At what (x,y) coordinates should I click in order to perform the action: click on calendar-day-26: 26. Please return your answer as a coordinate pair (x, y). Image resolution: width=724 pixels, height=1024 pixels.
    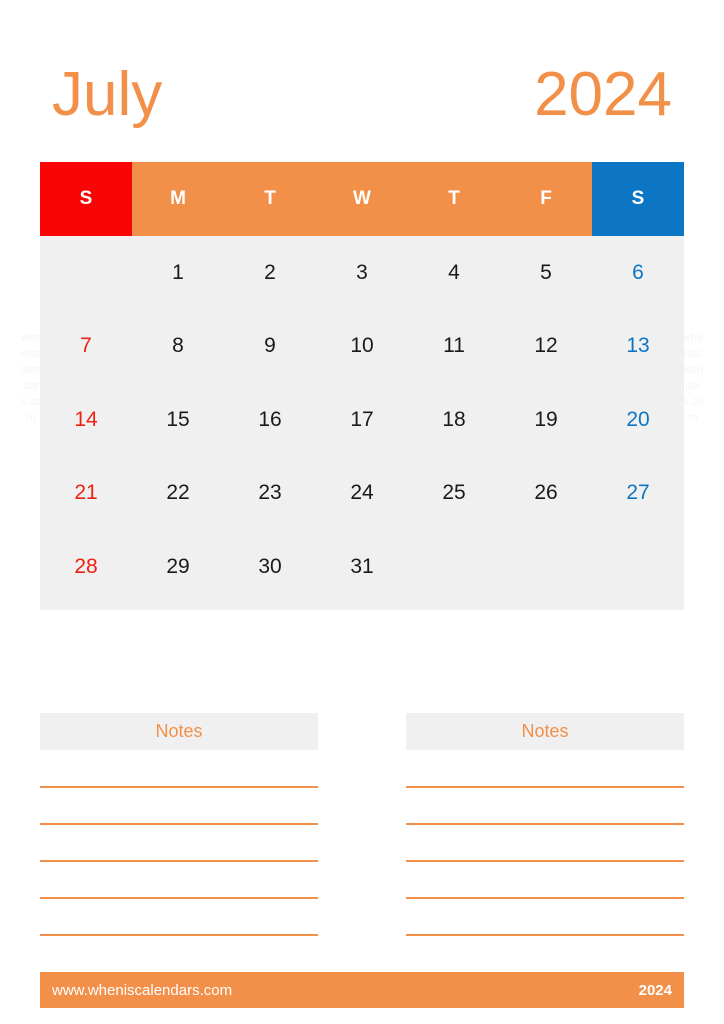
    Looking at the image, I should click on (546, 494).